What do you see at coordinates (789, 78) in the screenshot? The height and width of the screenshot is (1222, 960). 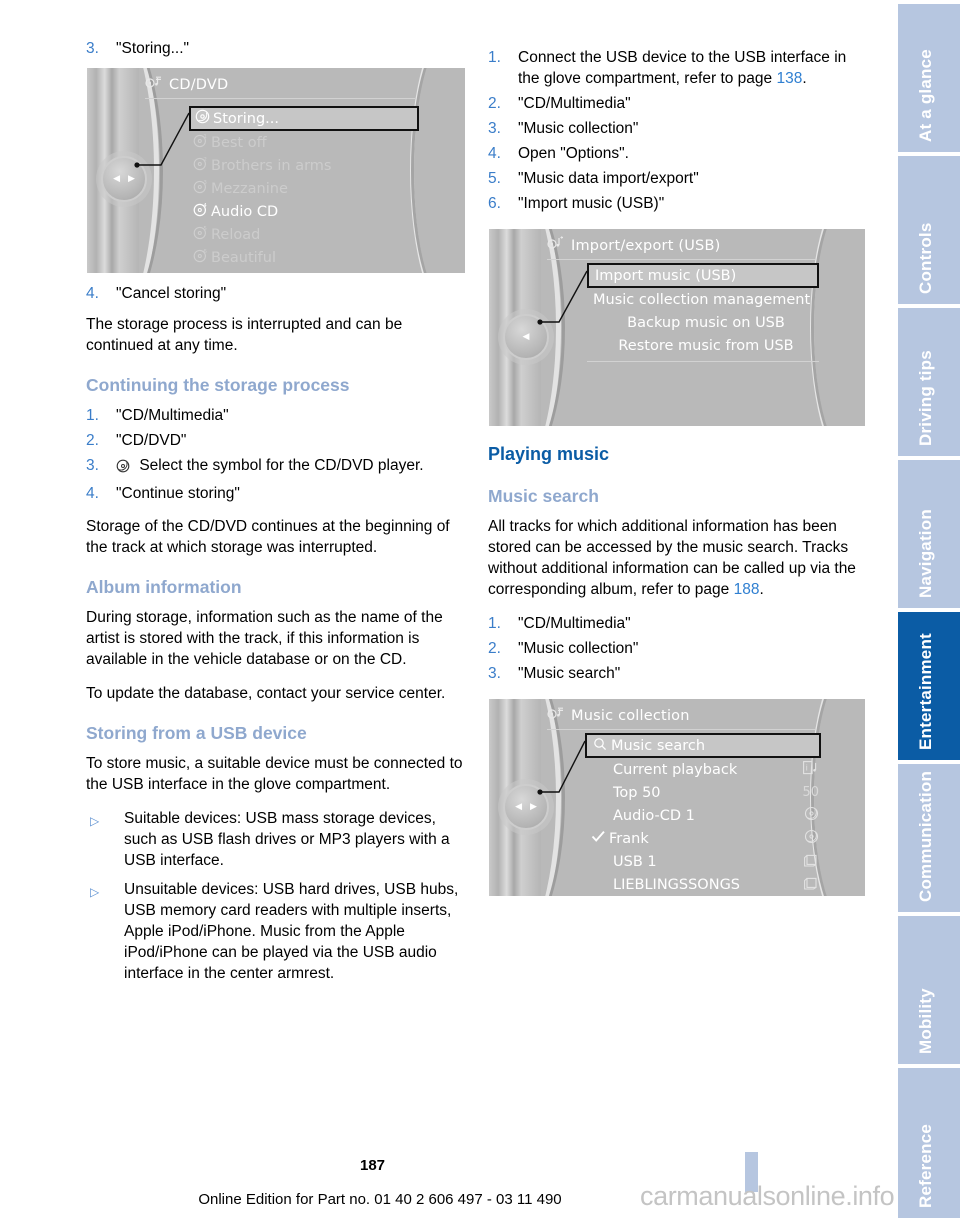 I see `page-reference: 138` at bounding box center [789, 78].